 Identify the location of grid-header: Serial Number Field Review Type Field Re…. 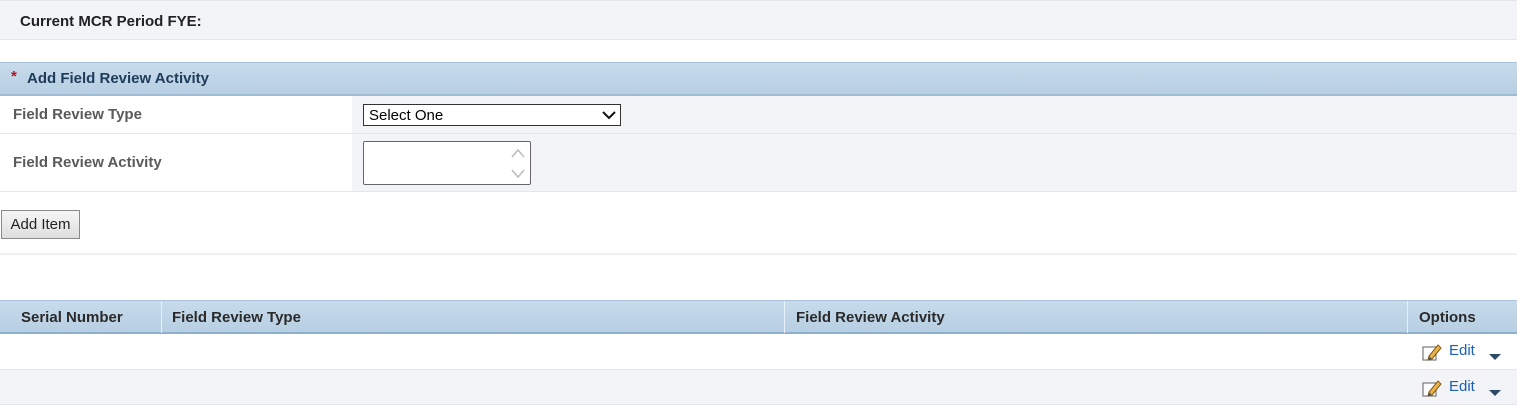
(758, 317).